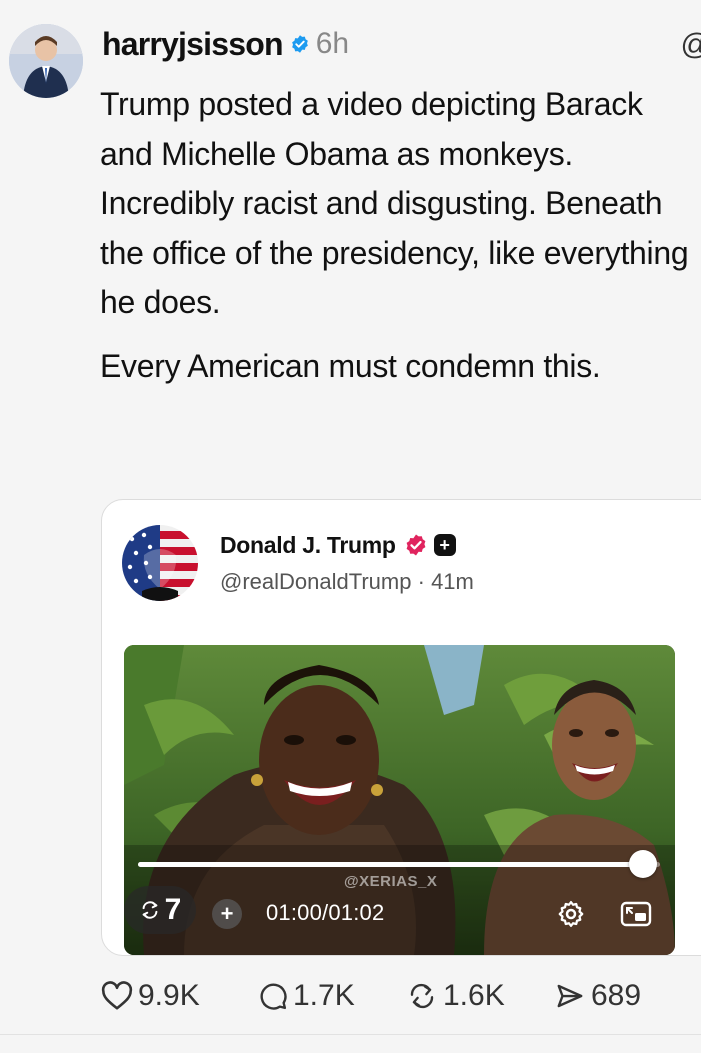  I want to click on like-button: 9.9K, so click(178, 996).